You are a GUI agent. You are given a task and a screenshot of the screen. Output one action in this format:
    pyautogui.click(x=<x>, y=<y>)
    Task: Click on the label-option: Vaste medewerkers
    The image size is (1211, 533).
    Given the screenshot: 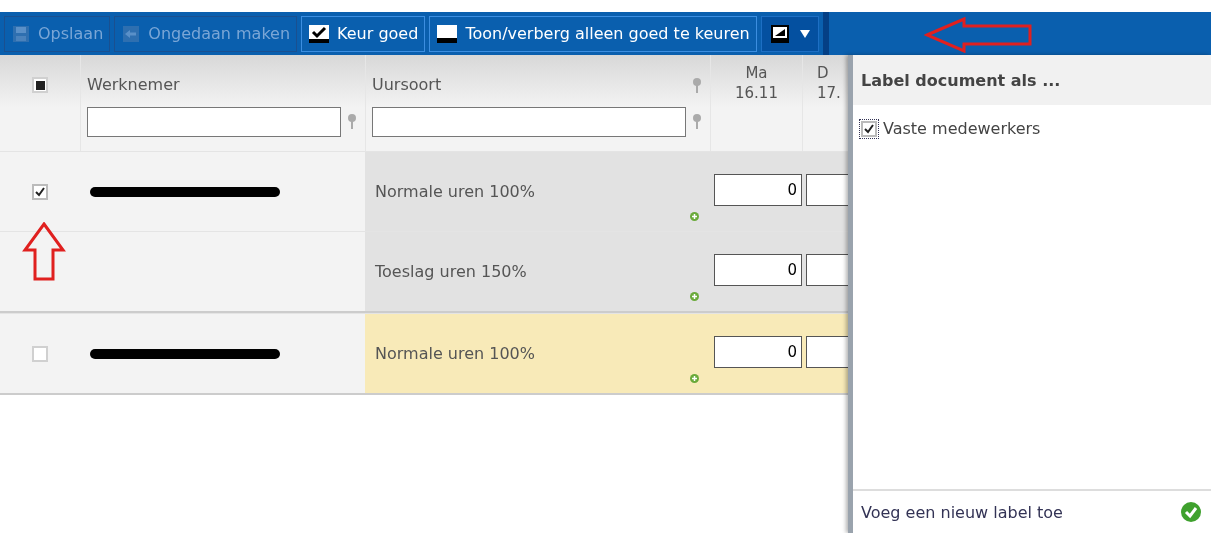 What is the action you would take?
    pyautogui.click(x=962, y=128)
    